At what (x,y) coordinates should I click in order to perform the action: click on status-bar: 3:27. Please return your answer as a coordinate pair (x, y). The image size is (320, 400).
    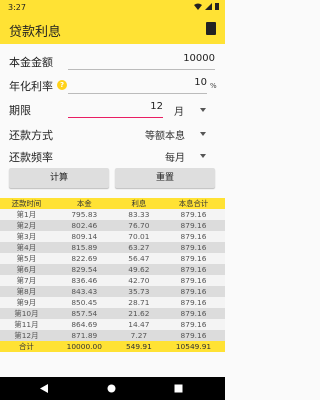
    Looking at the image, I should click on (112, 7).